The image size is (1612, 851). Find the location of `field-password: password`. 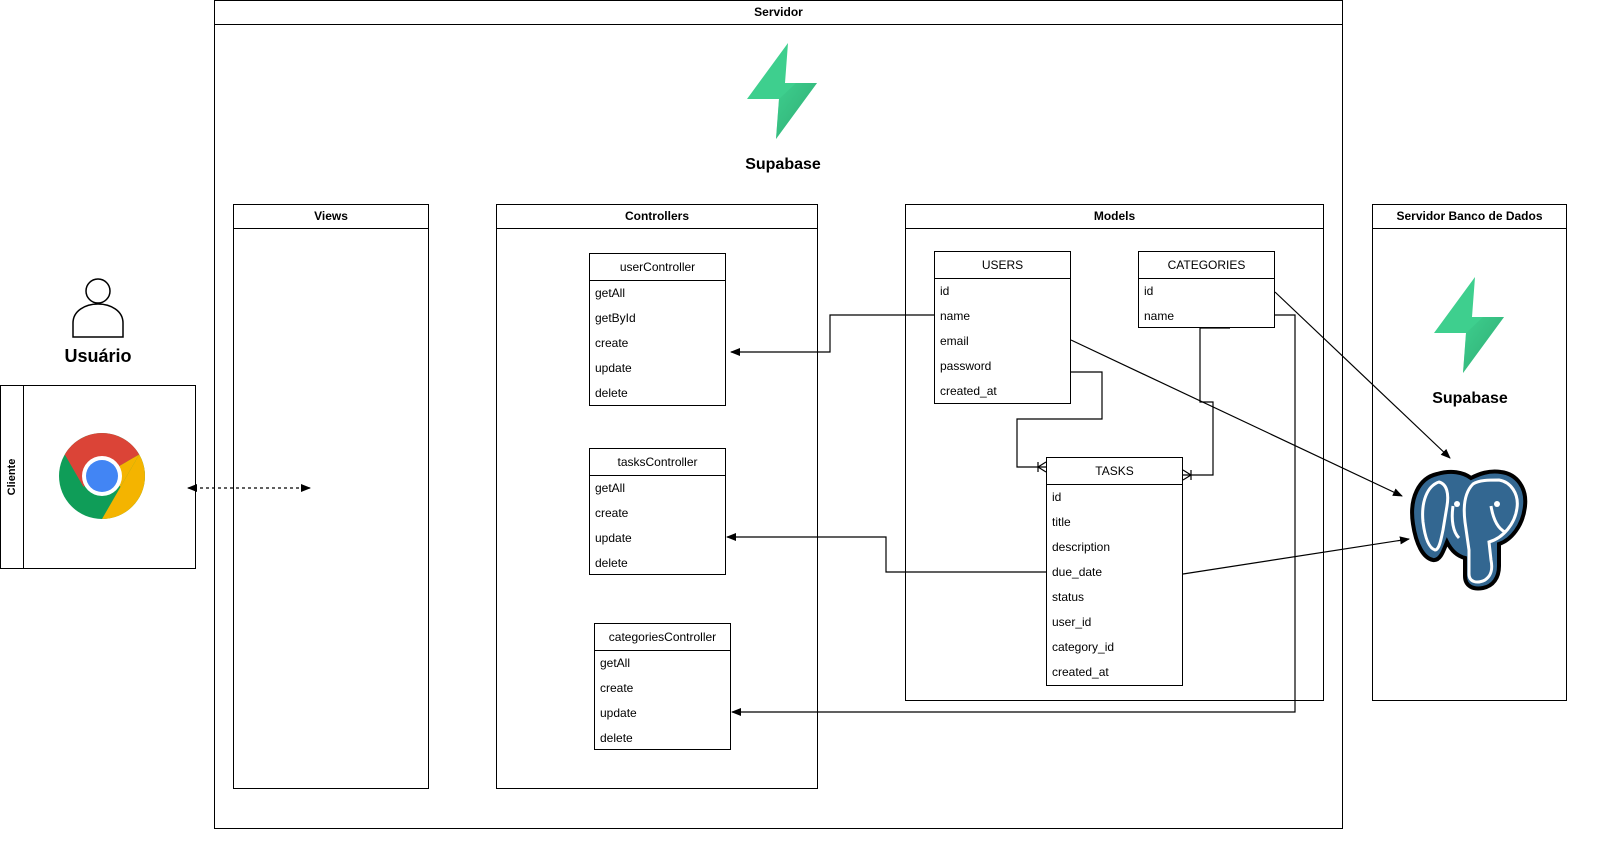

field-password: password is located at coordinates (966, 366).